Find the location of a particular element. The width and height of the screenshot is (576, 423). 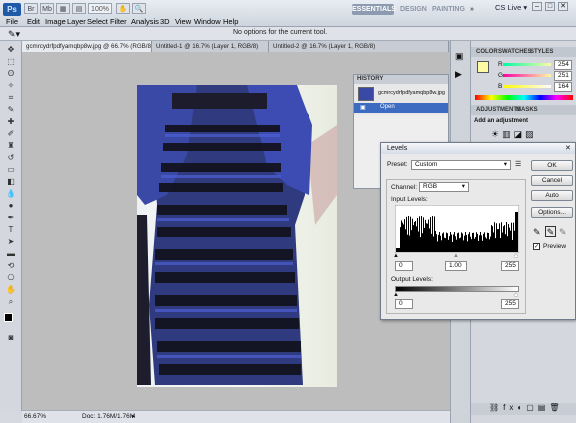

ok-button: OK is located at coordinates (552, 165).